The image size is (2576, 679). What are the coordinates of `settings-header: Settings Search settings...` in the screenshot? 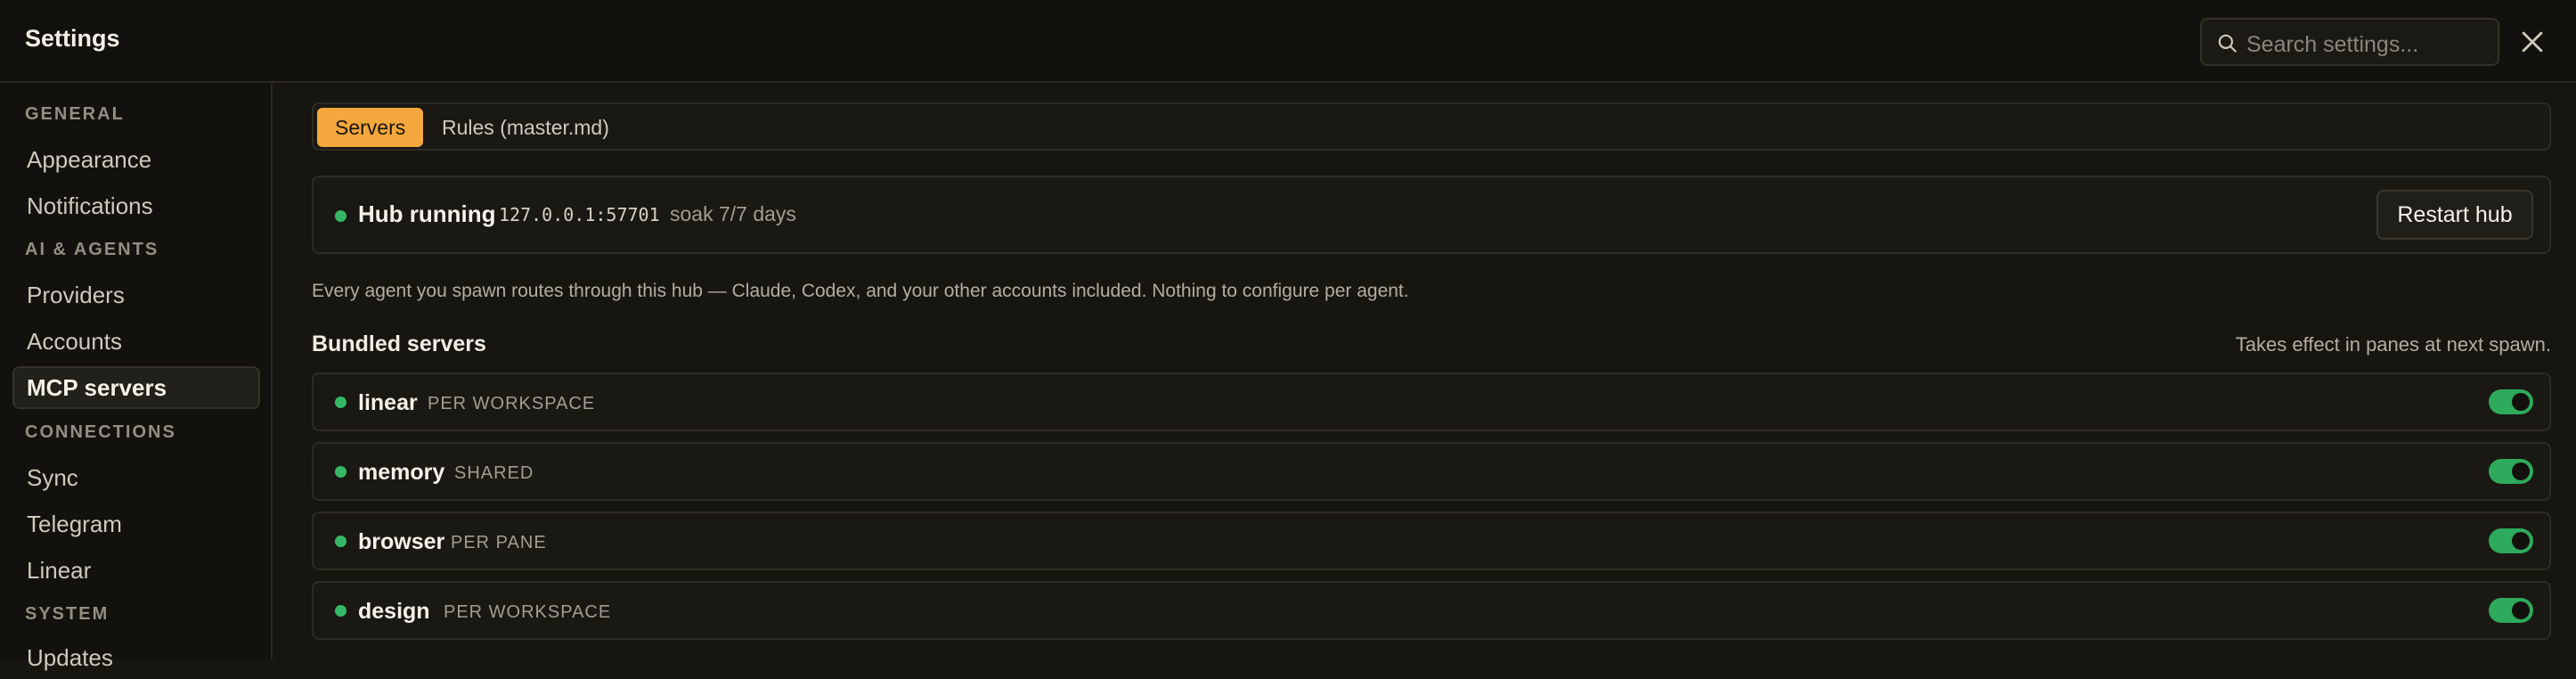 It's located at (1288, 41).